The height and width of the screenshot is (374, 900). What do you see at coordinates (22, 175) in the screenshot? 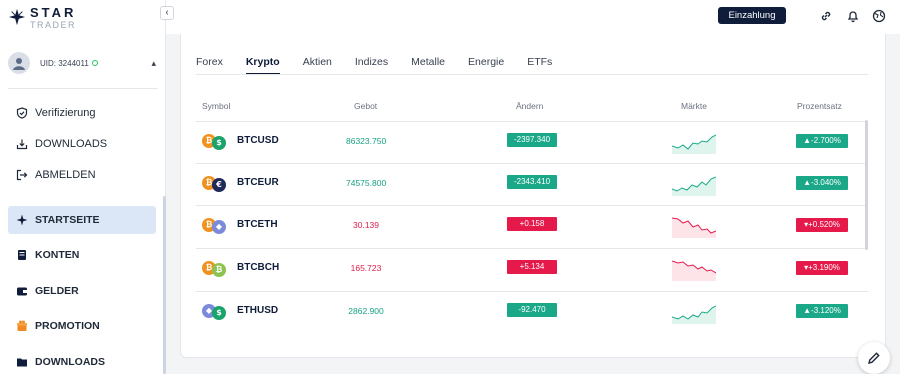
I see `logout-icon` at bounding box center [22, 175].